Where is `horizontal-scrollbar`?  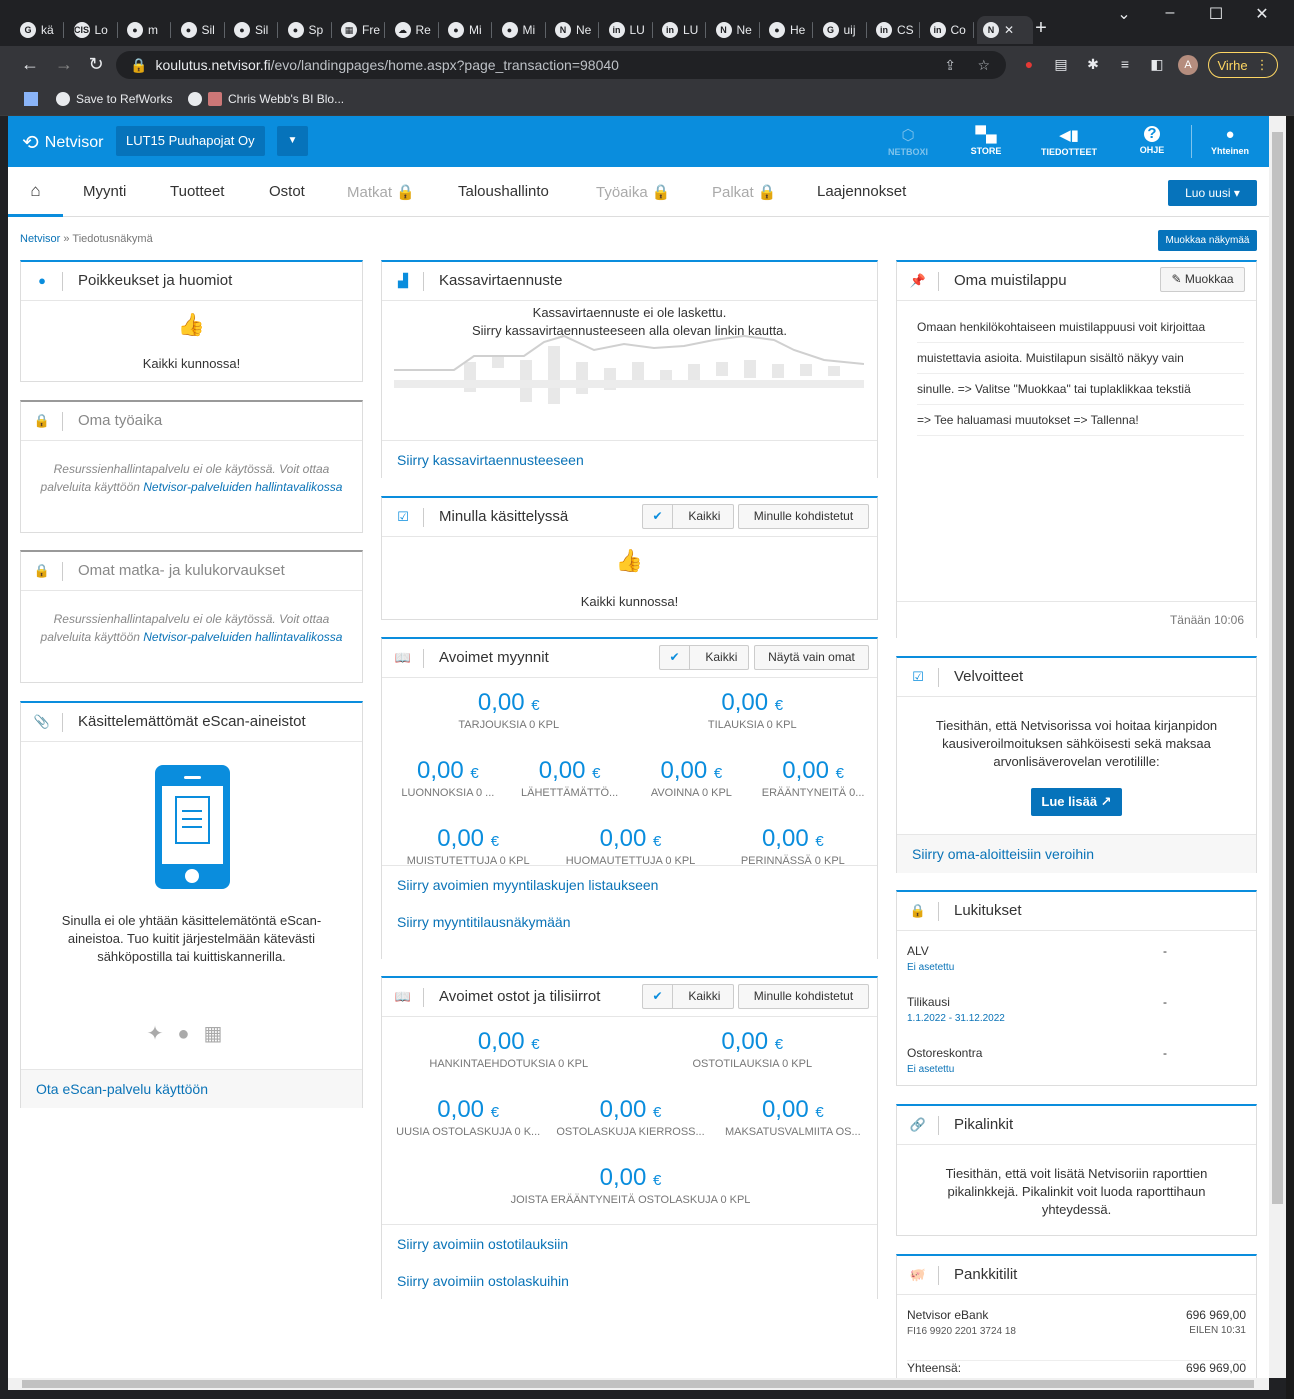 horizontal-scrollbar is located at coordinates (638, 1384).